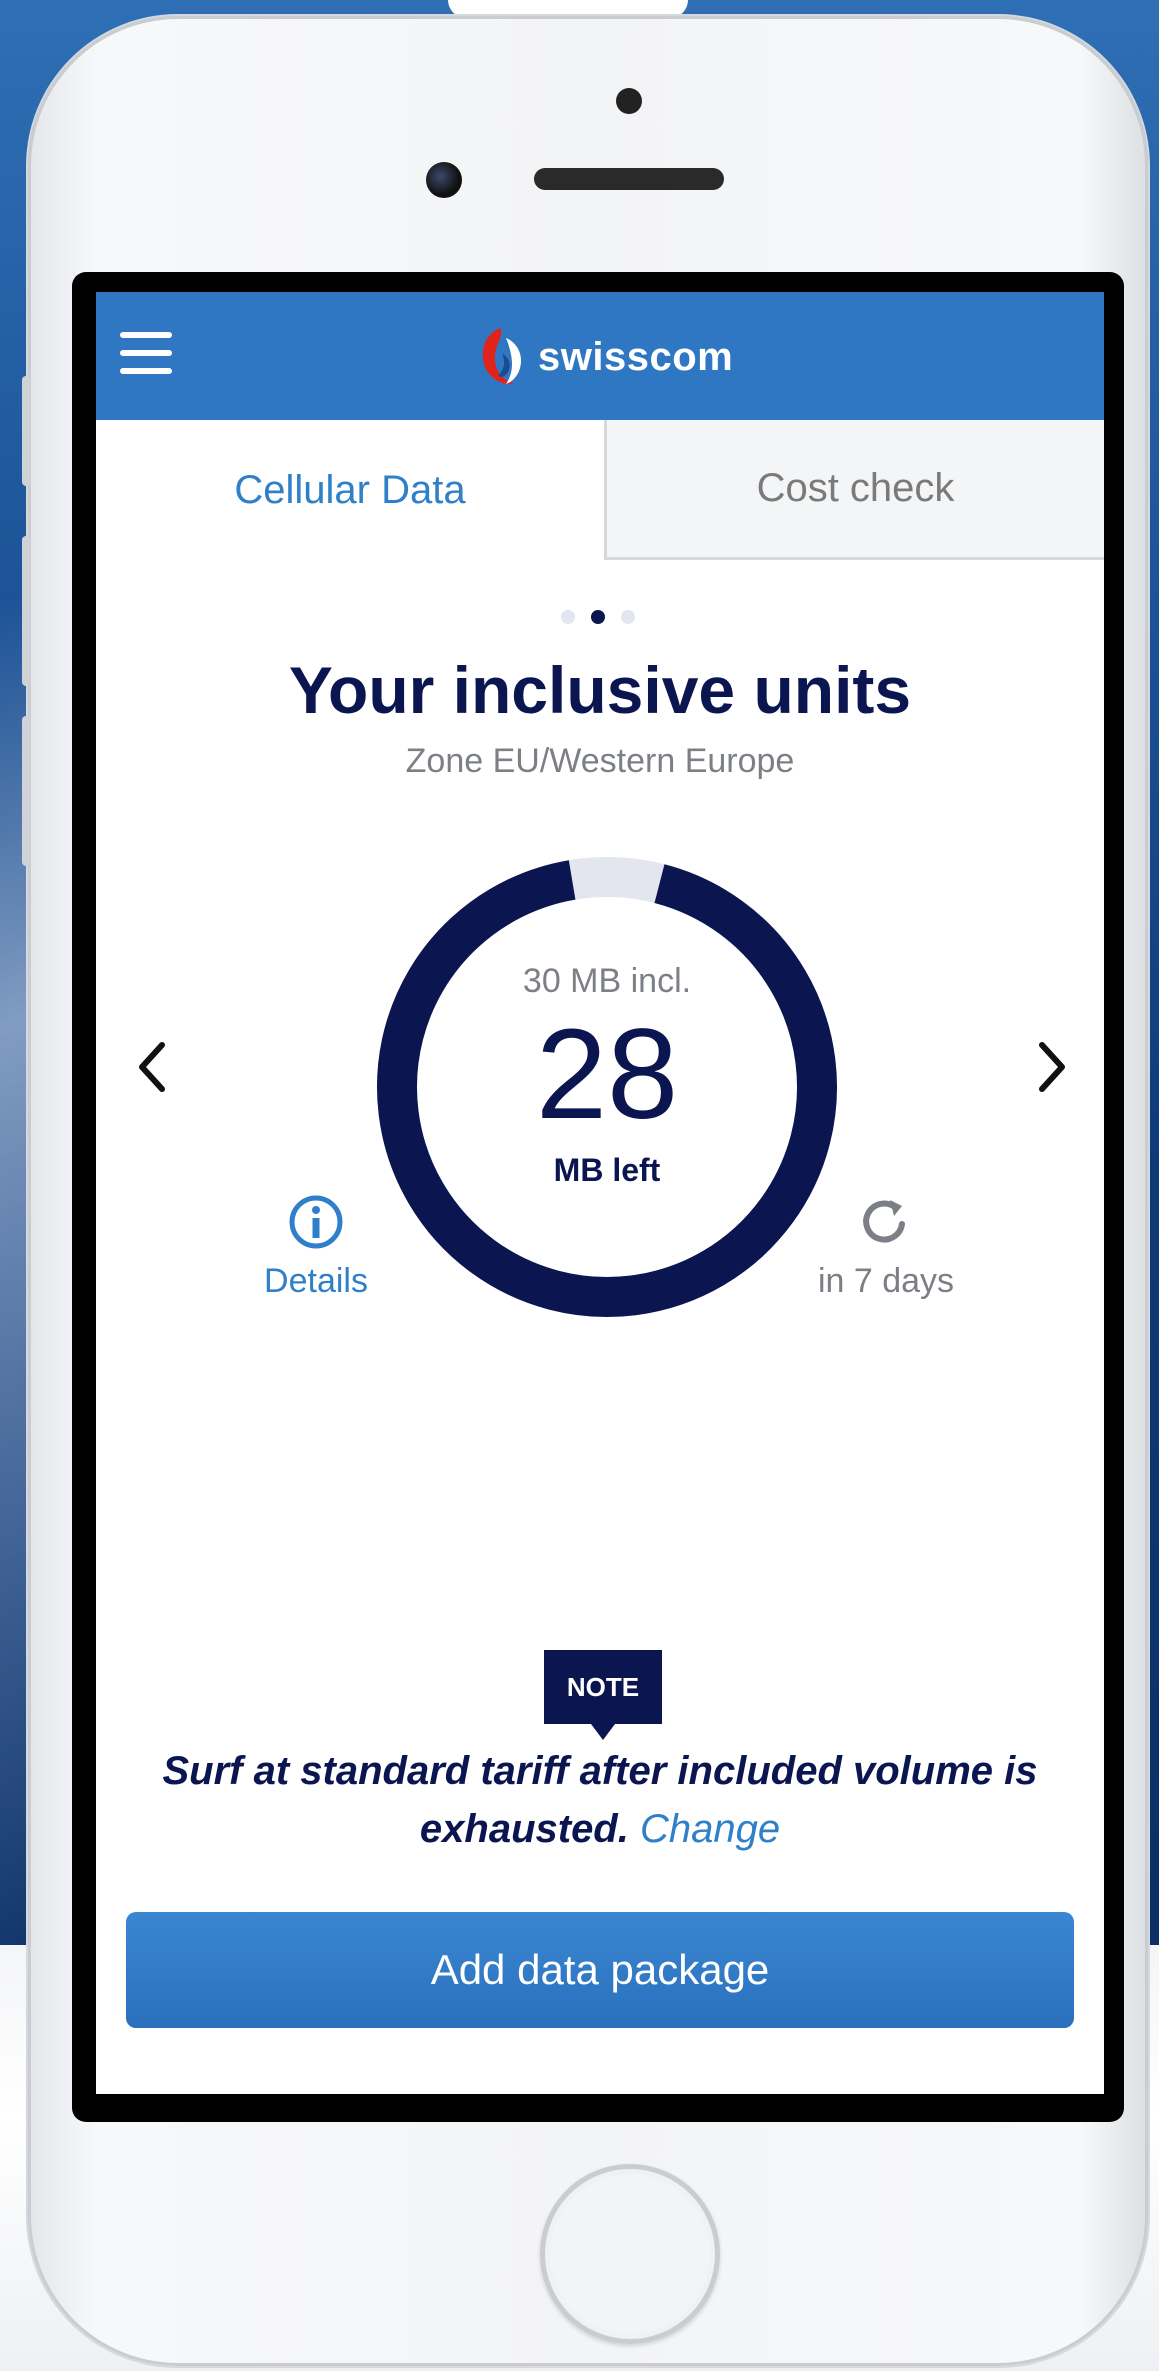 The height and width of the screenshot is (2371, 1159). Describe the element at coordinates (316, 1222) in the screenshot. I see `info-icon` at that location.